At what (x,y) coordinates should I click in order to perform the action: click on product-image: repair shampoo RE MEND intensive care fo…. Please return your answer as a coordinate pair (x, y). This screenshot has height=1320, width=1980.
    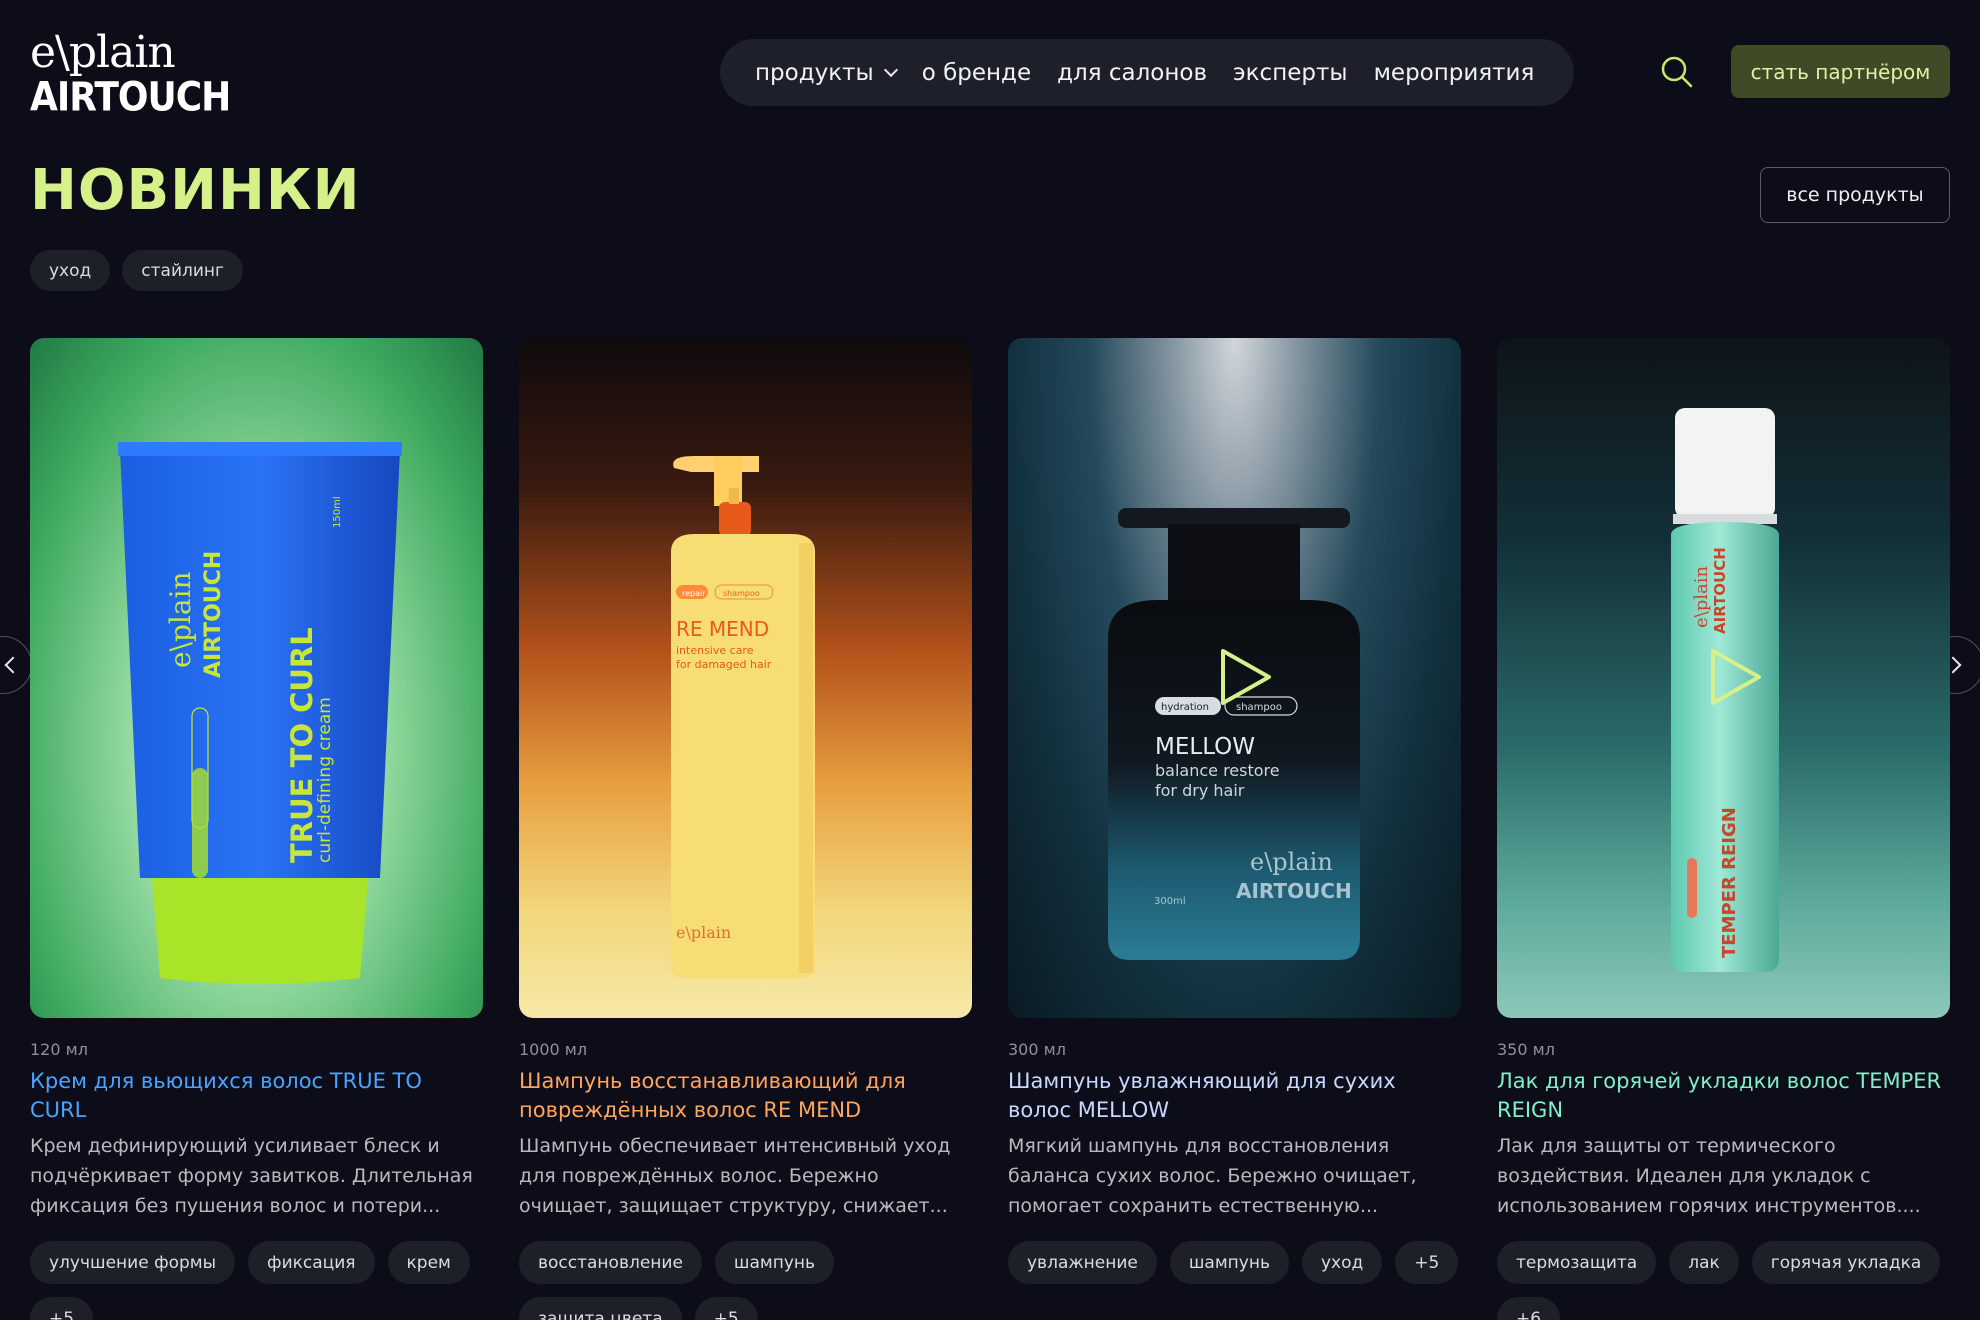
    Looking at the image, I should click on (745, 678).